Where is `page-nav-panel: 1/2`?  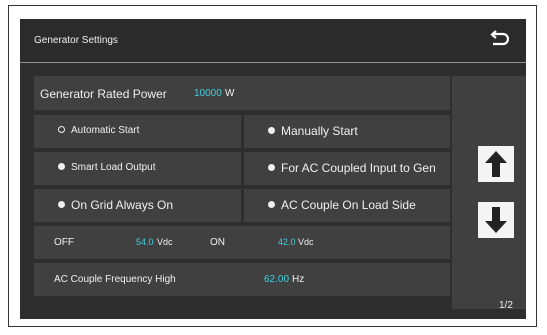
page-nav-panel: 1/2 is located at coordinates (489, 193).